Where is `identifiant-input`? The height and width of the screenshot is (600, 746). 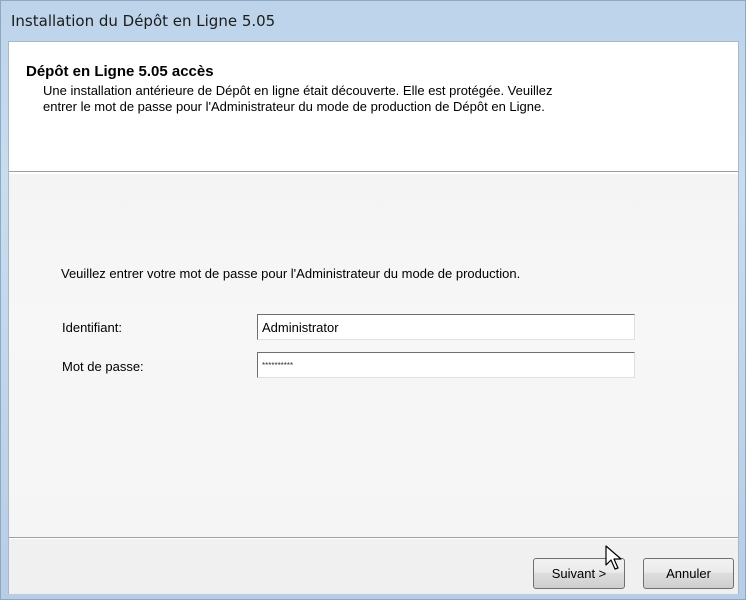
identifiant-input is located at coordinates (446, 327).